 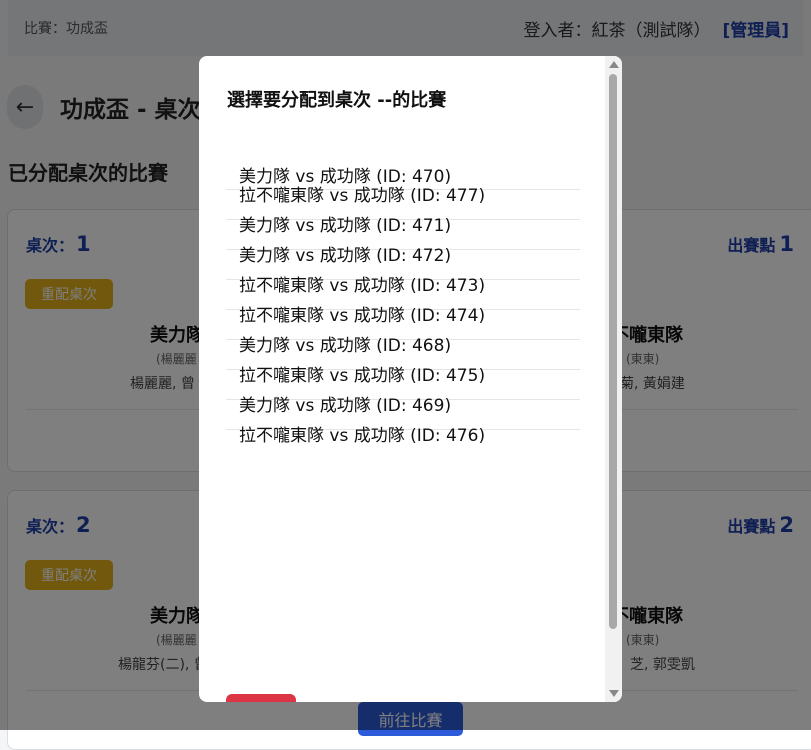 I want to click on scroll-down-icon, so click(x=614, y=693).